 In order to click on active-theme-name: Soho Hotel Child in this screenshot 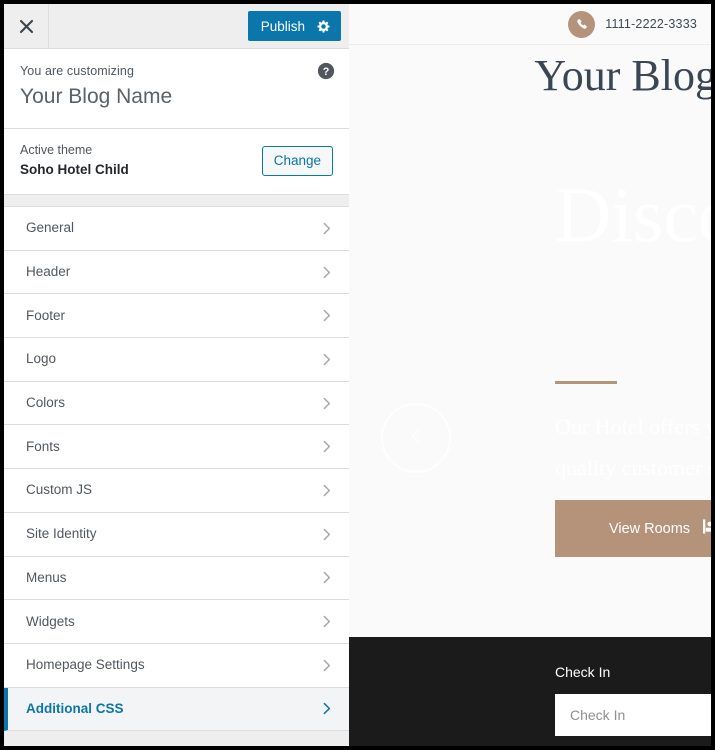, I will do `click(74, 169)`.